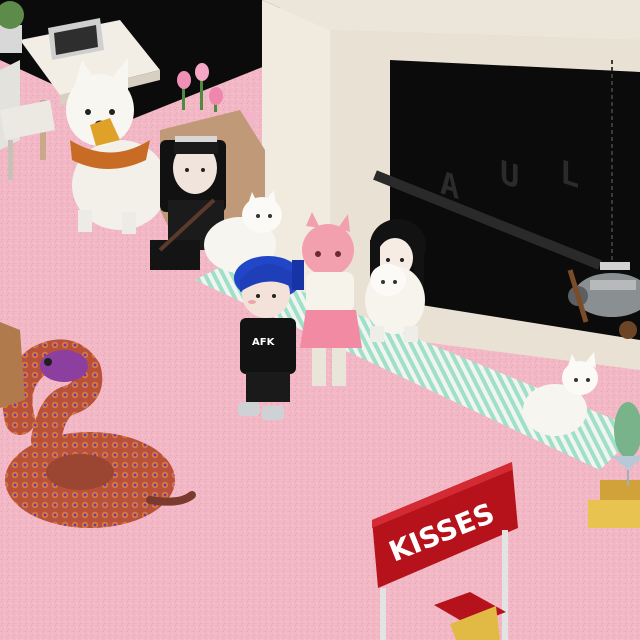 Image resolution: width=640 pixels, height=640 pixels. What do you see at coordinates (264, 342) in the screenshot?
I see `afk-shirt-label: AFK` at bounding box center [264, 342].